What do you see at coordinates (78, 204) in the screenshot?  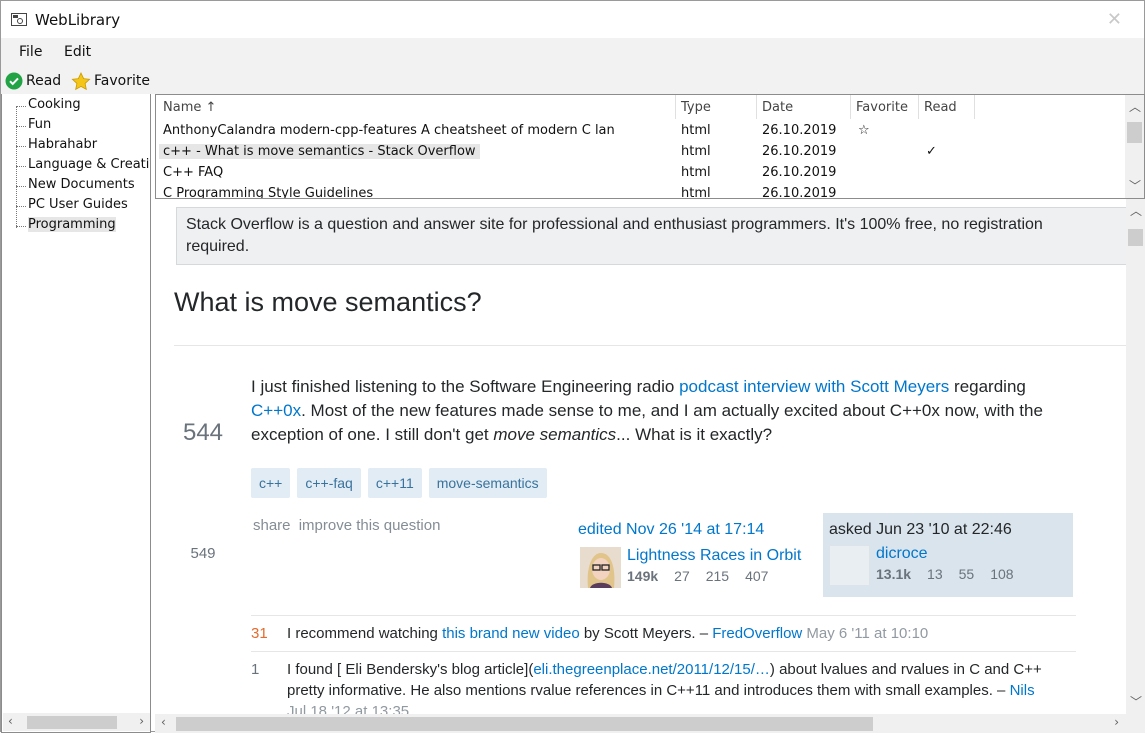 I see `tree-item-label: PC User Guides` at bounding box center [78, 204].